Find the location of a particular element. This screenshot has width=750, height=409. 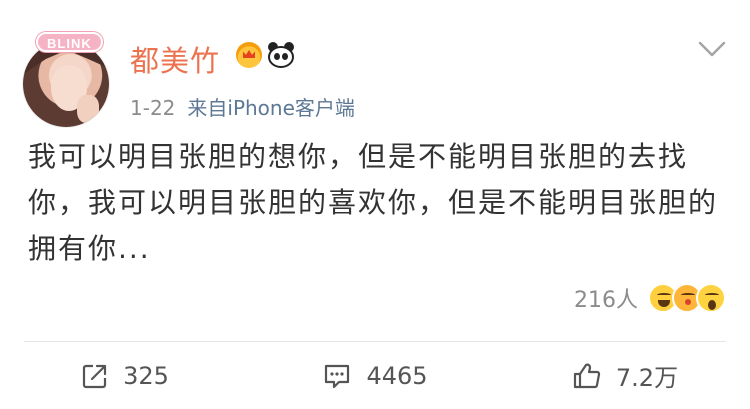

post-source: 来自iPhone客户端 is located at coordinates (271, 106).